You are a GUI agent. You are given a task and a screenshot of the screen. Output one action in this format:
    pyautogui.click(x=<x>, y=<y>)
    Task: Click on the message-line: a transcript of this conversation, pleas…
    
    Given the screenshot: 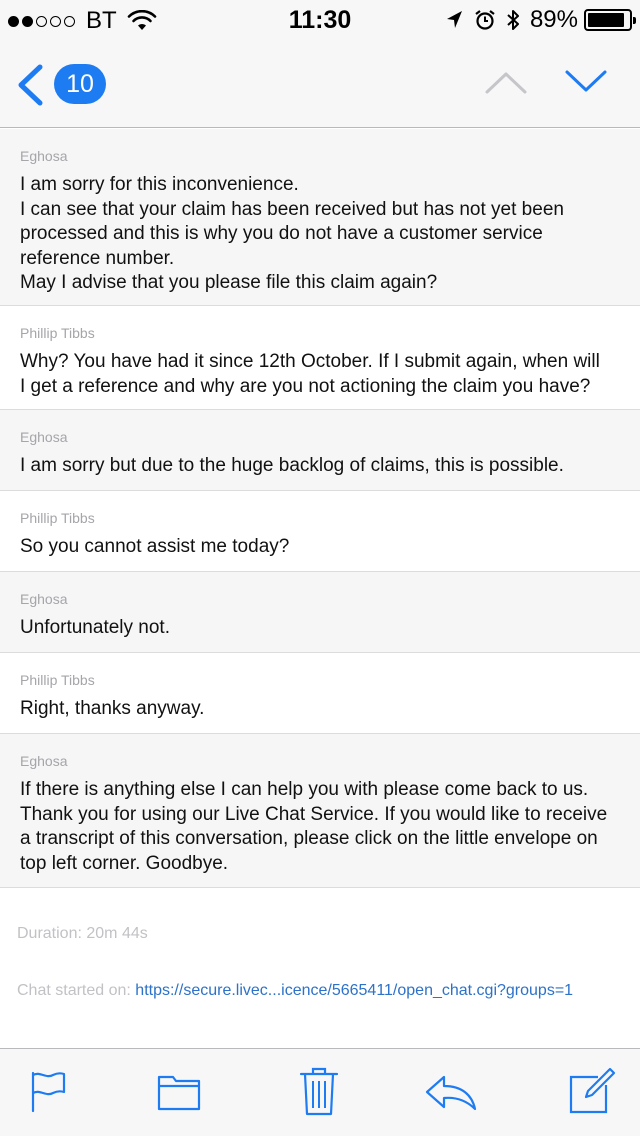 What is the action you would take?
    pyautogui.click(x=309, y=838)
    